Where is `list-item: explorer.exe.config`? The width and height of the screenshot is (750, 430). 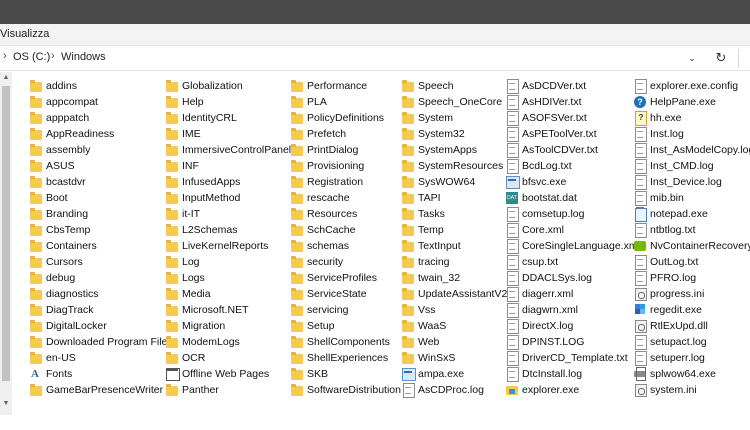
list-item: explorer.exe.config is located at coordinates (686, 86).